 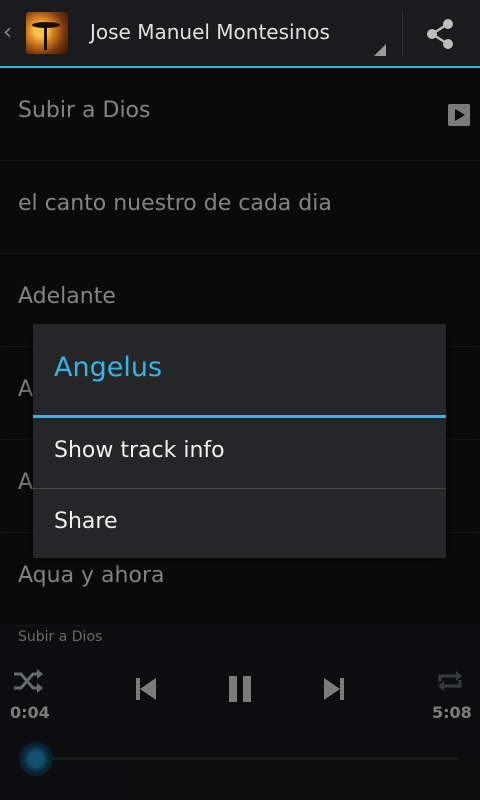 I want to click on dialog-title: Angelus, so click(x=108, y=367).